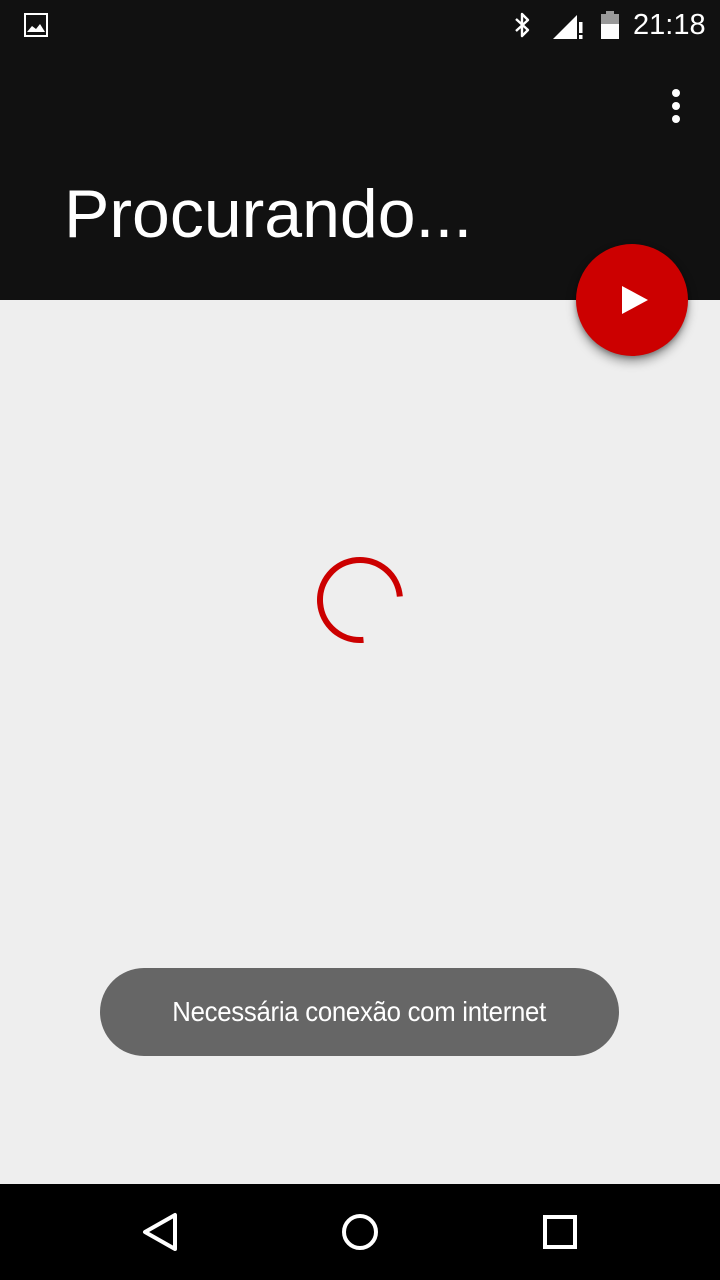 Image resolution: width=720 pixels, height=1280 pixels. Describe the element at coordinates (669, 25) in the screenshot. I see `status-clock: 21:18` at that location.